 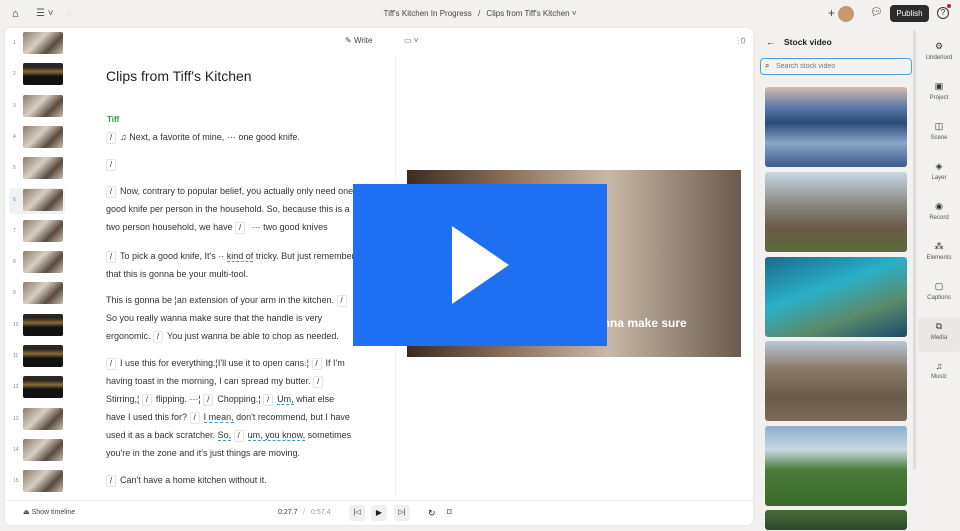 What do you see at coordinates (357, 513) in the screenshot?
I see `skip-back-button: |◁` at bounding box center [357, 513].